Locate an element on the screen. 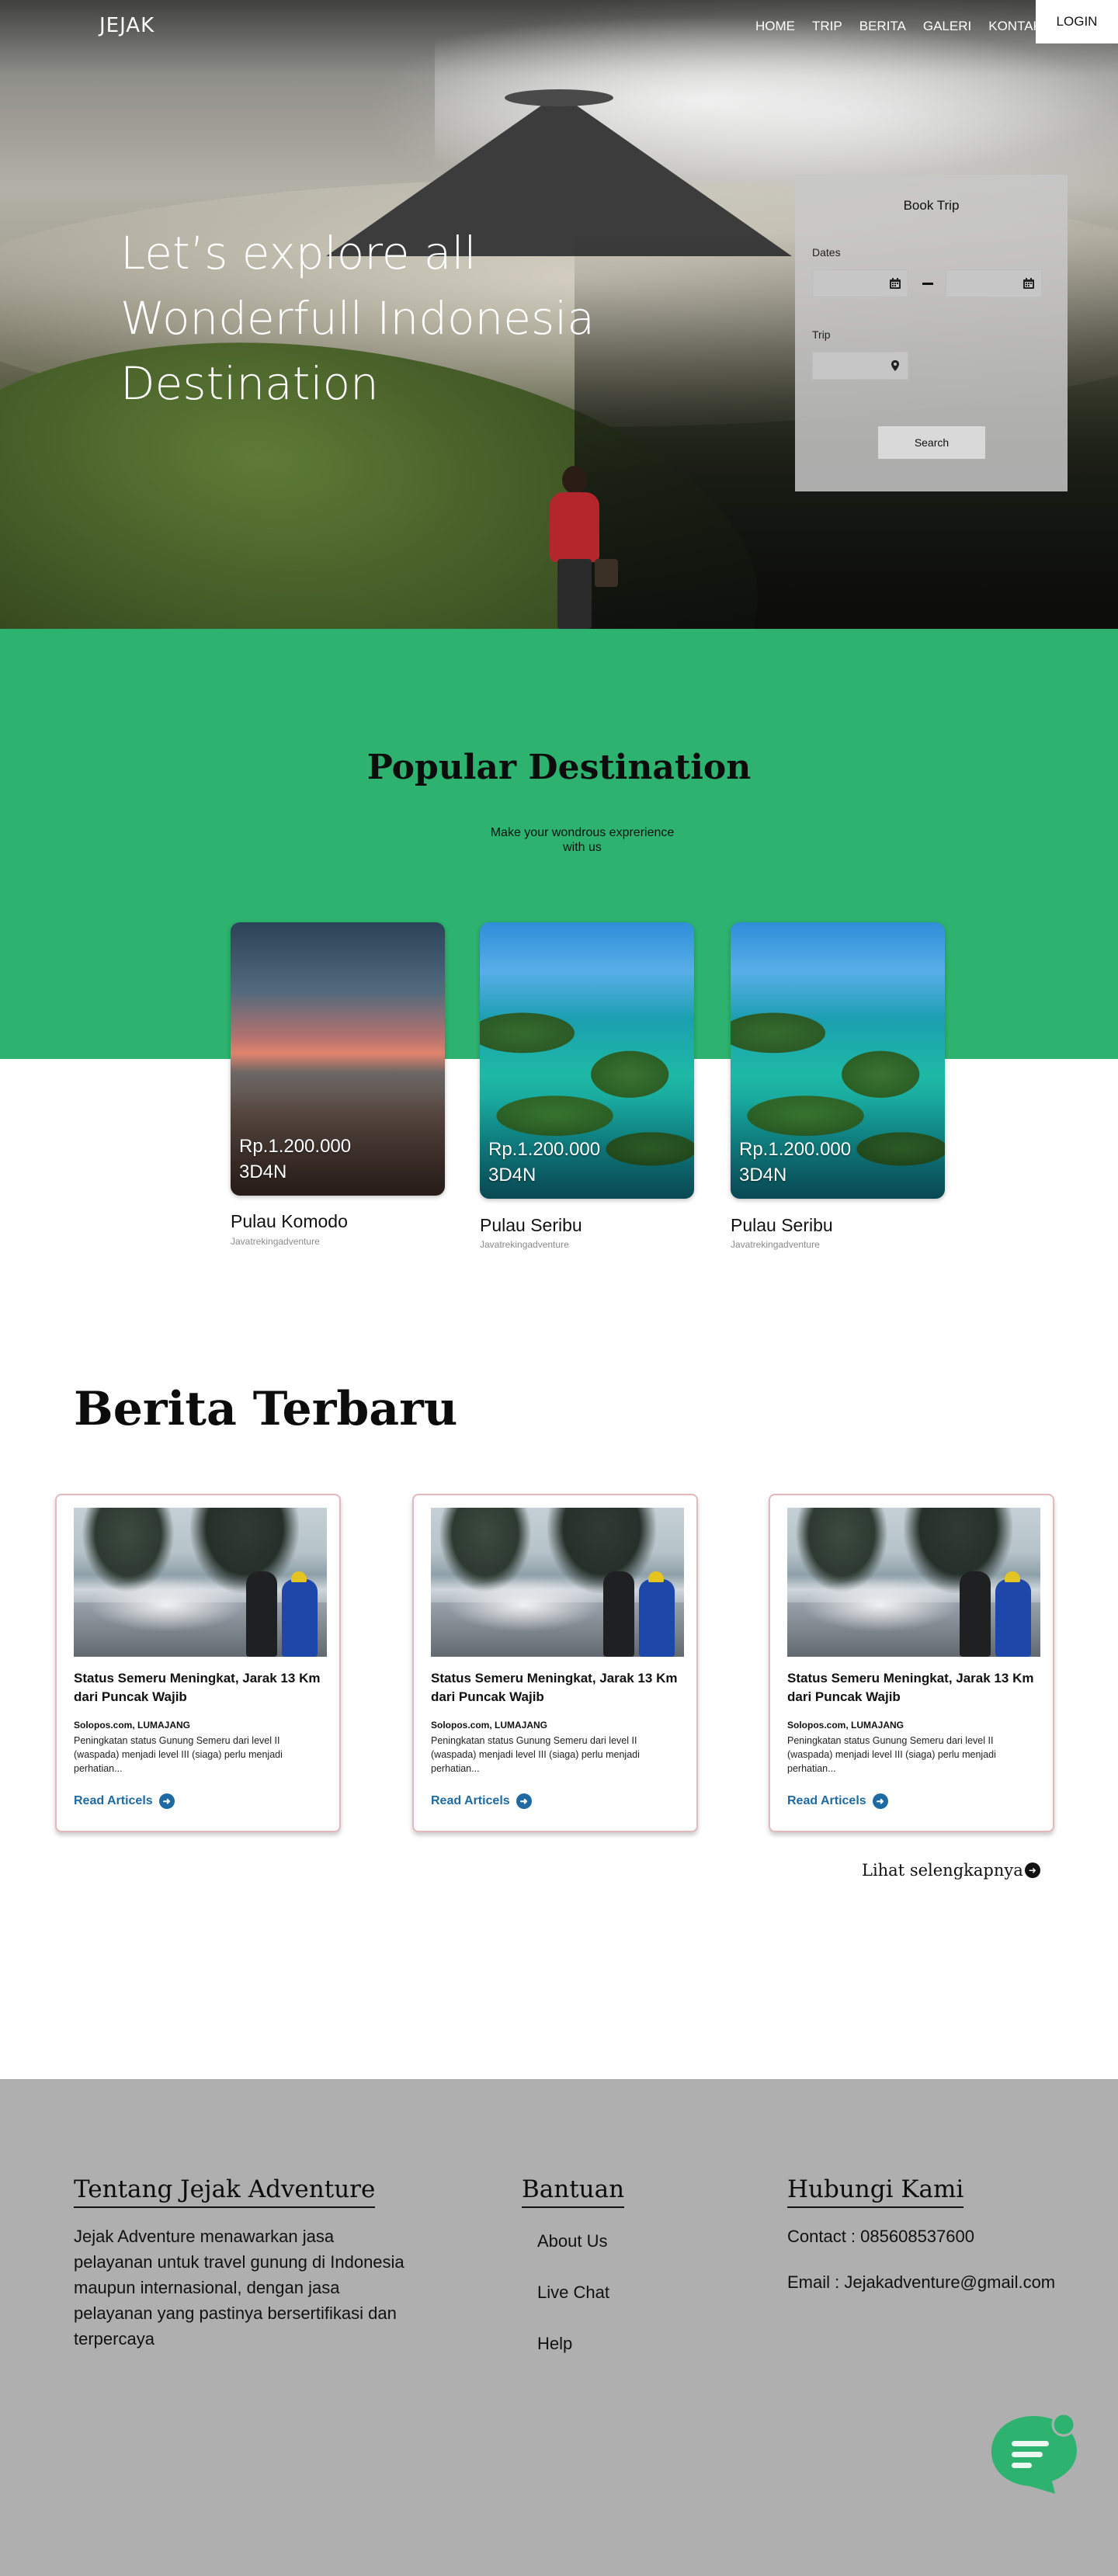 The width and height of the screenshot is (1118, 2576). nav-links: HOME TRIP BERITA GALERI KONTAK is located at coordinates (907, 26).